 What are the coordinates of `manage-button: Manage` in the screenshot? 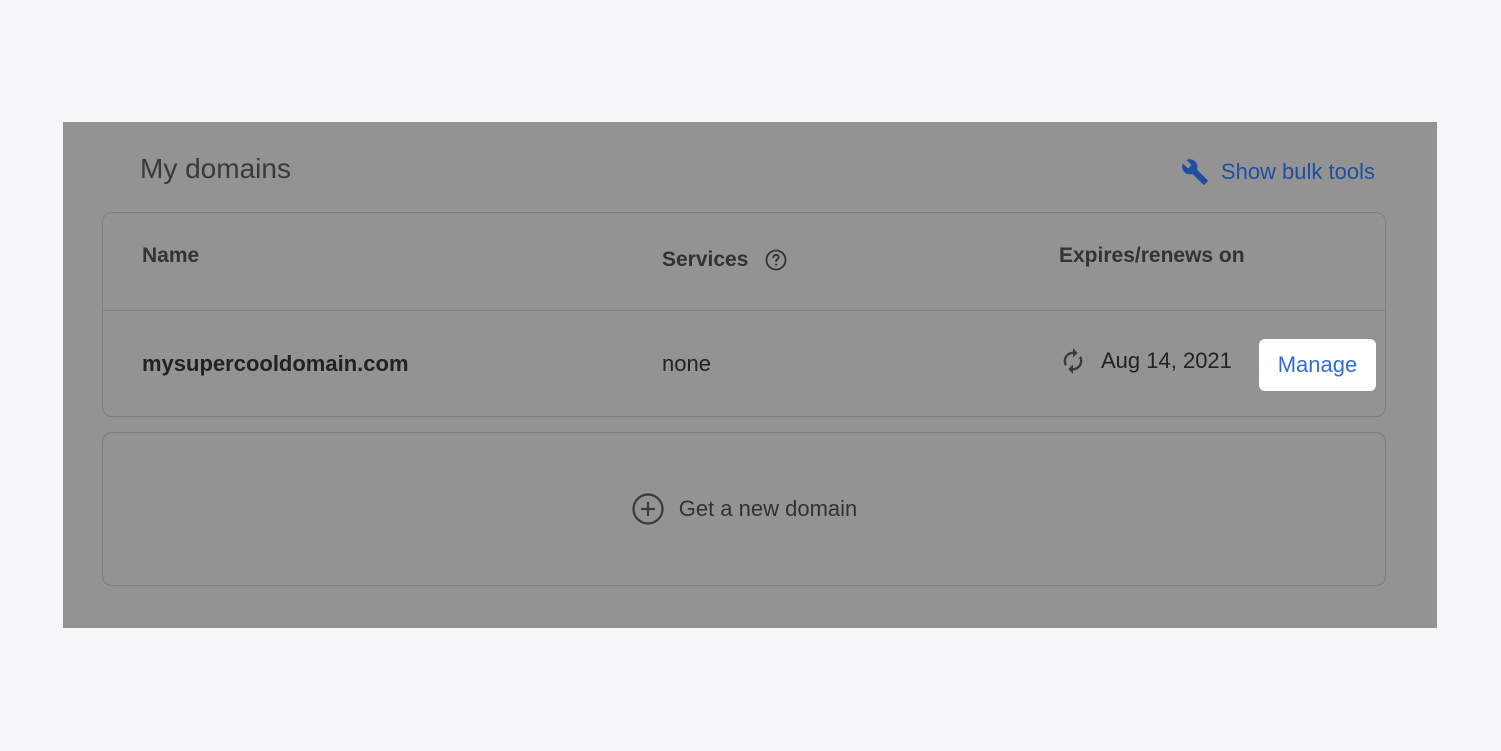 It's located at (1317, 365).